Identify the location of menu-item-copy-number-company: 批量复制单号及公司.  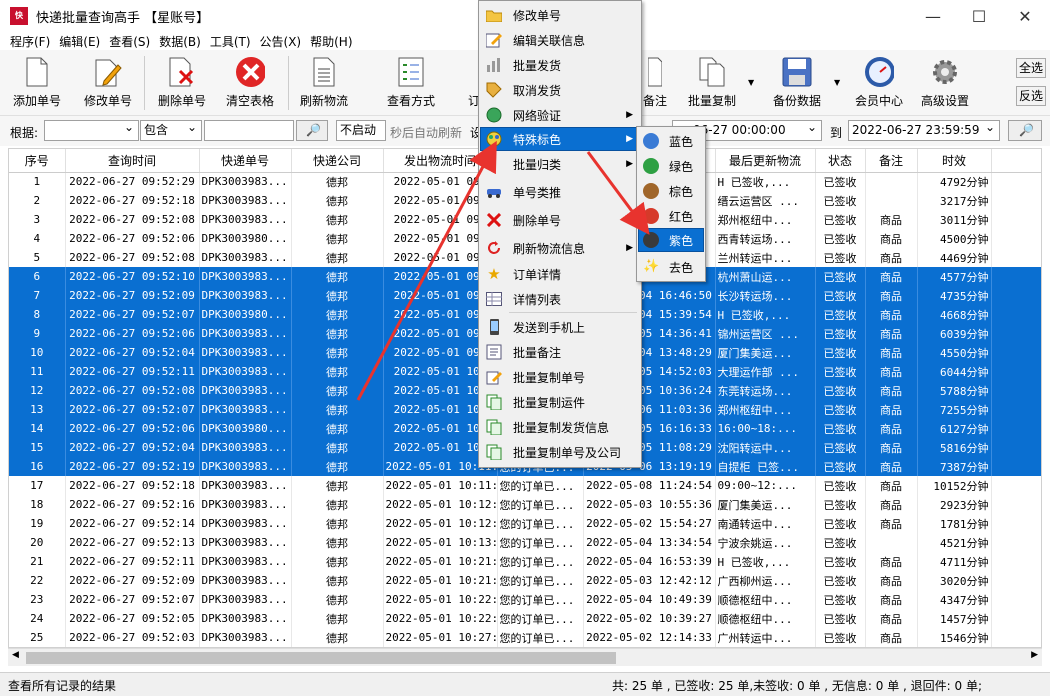
(560, 452).